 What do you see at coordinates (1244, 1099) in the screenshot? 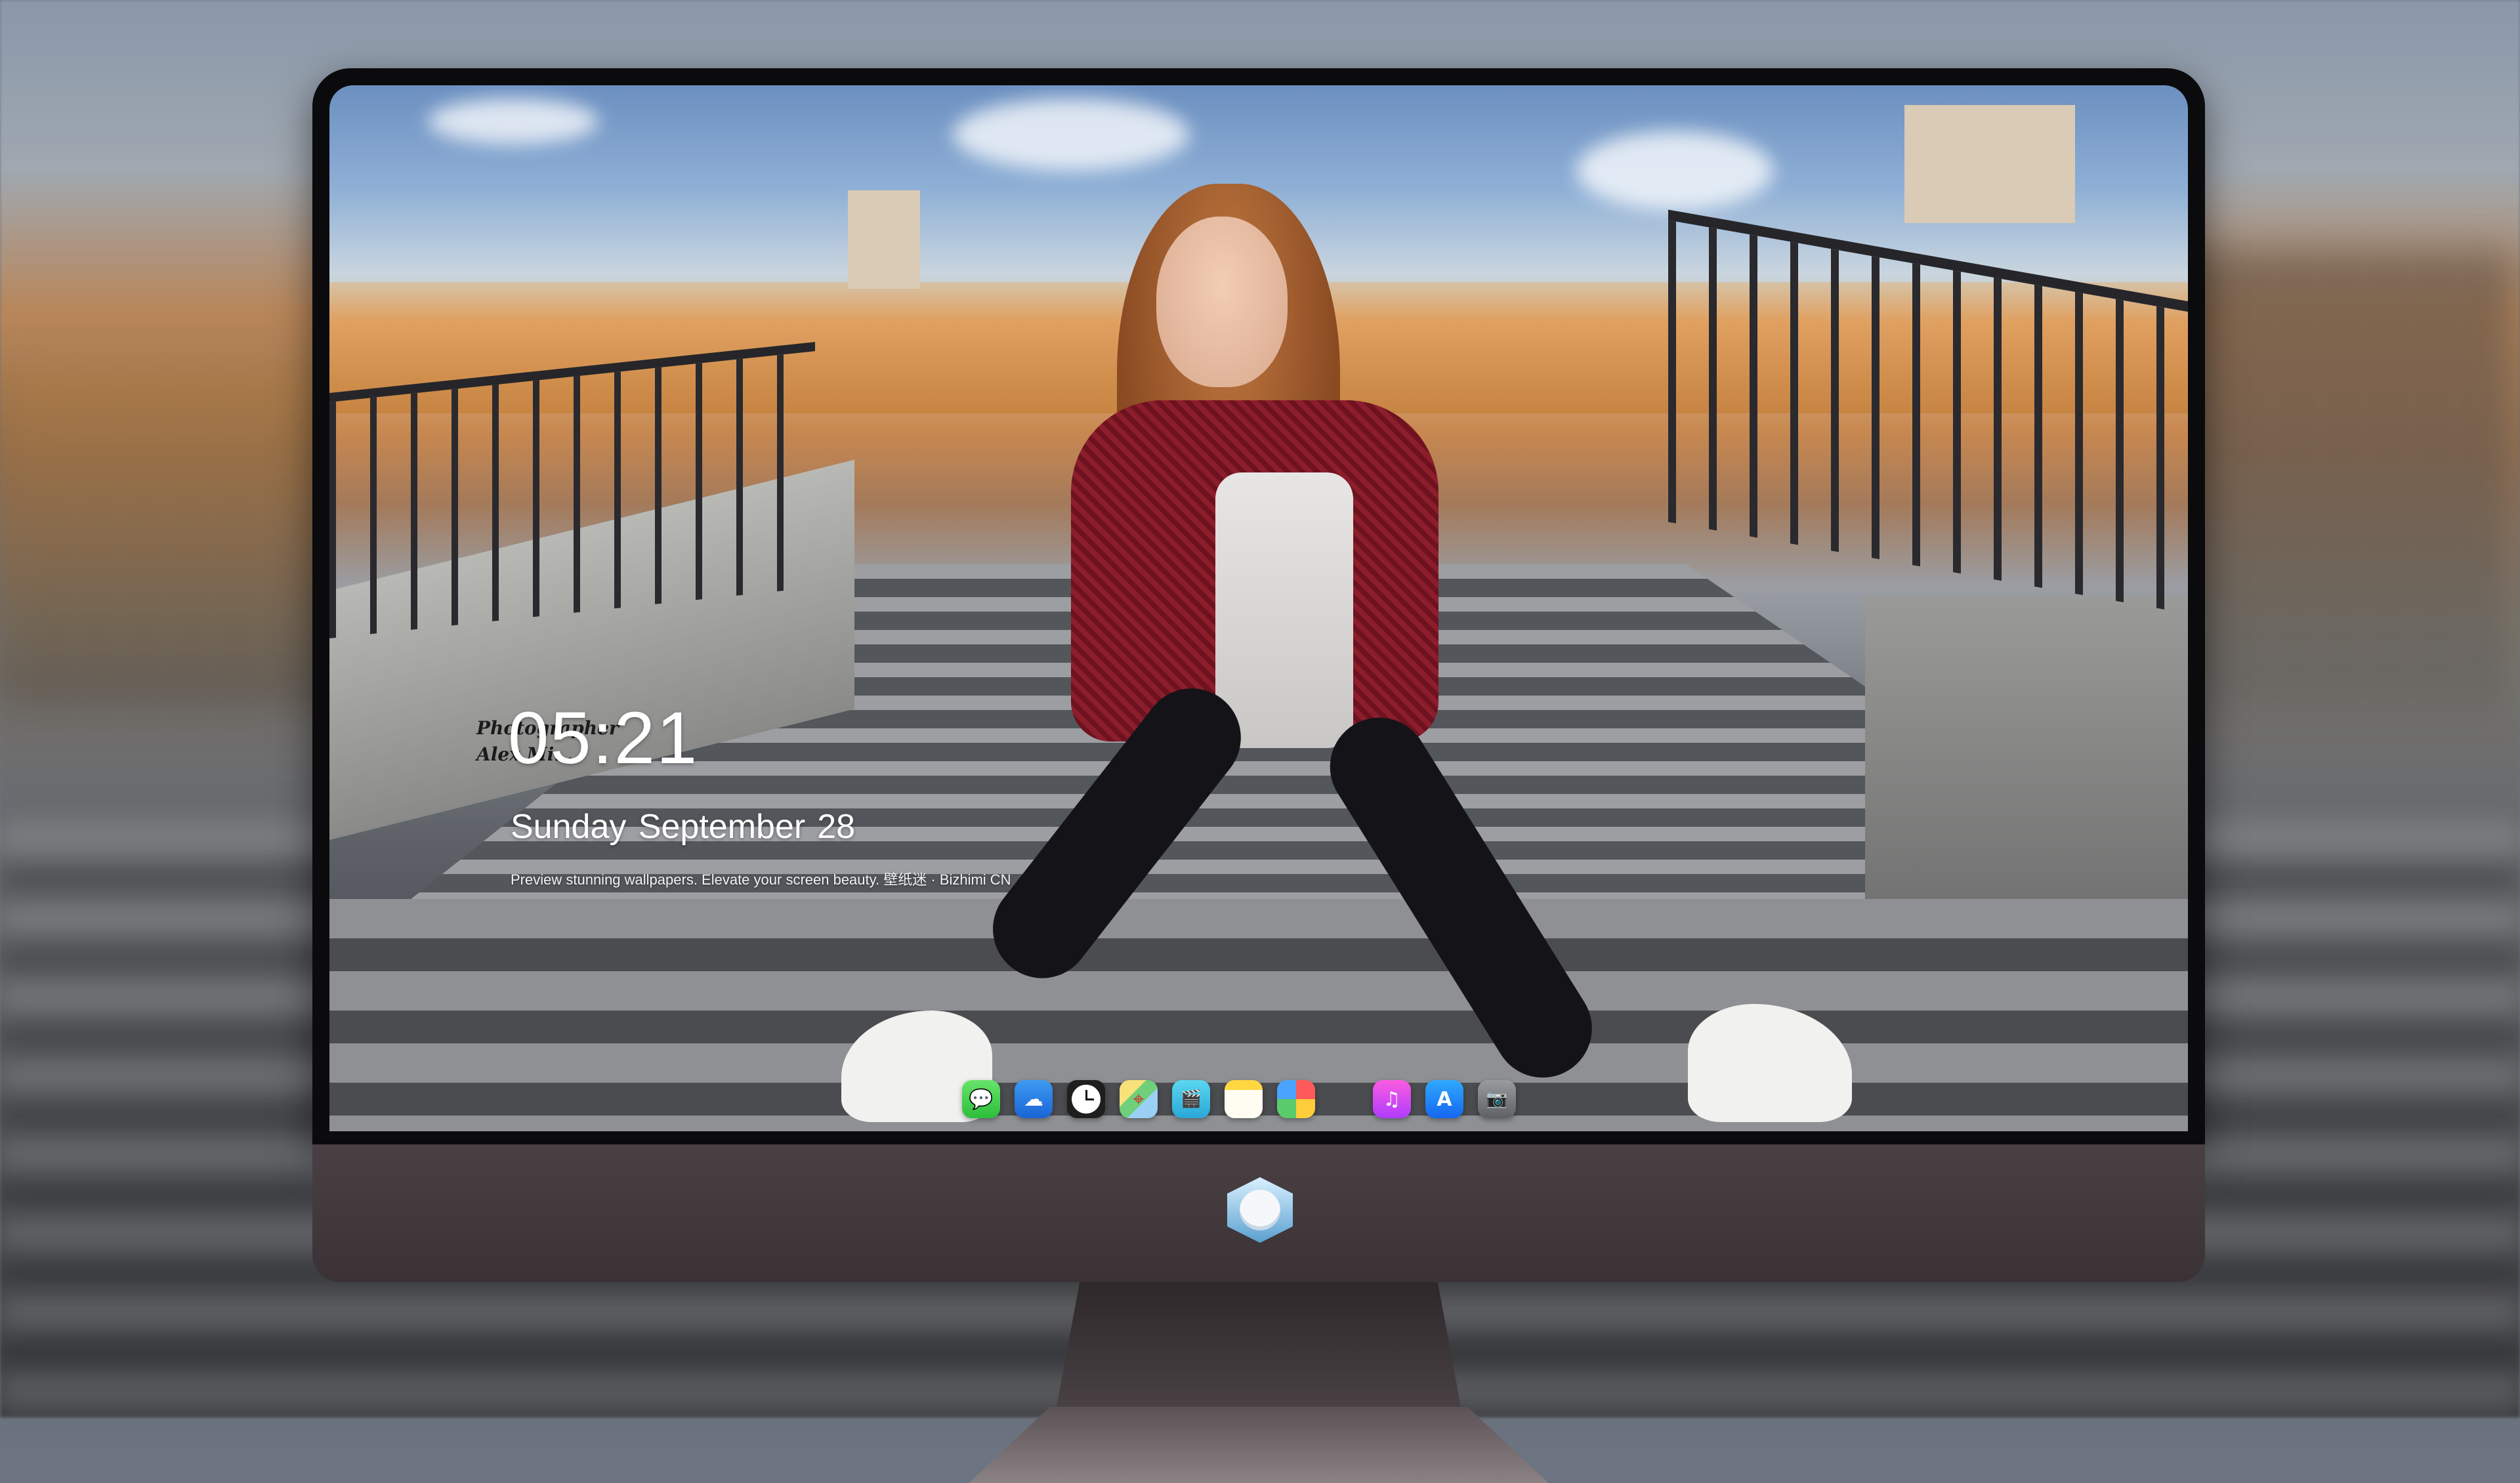
I see `notes-icon` at bounding box center [1244, 1099].